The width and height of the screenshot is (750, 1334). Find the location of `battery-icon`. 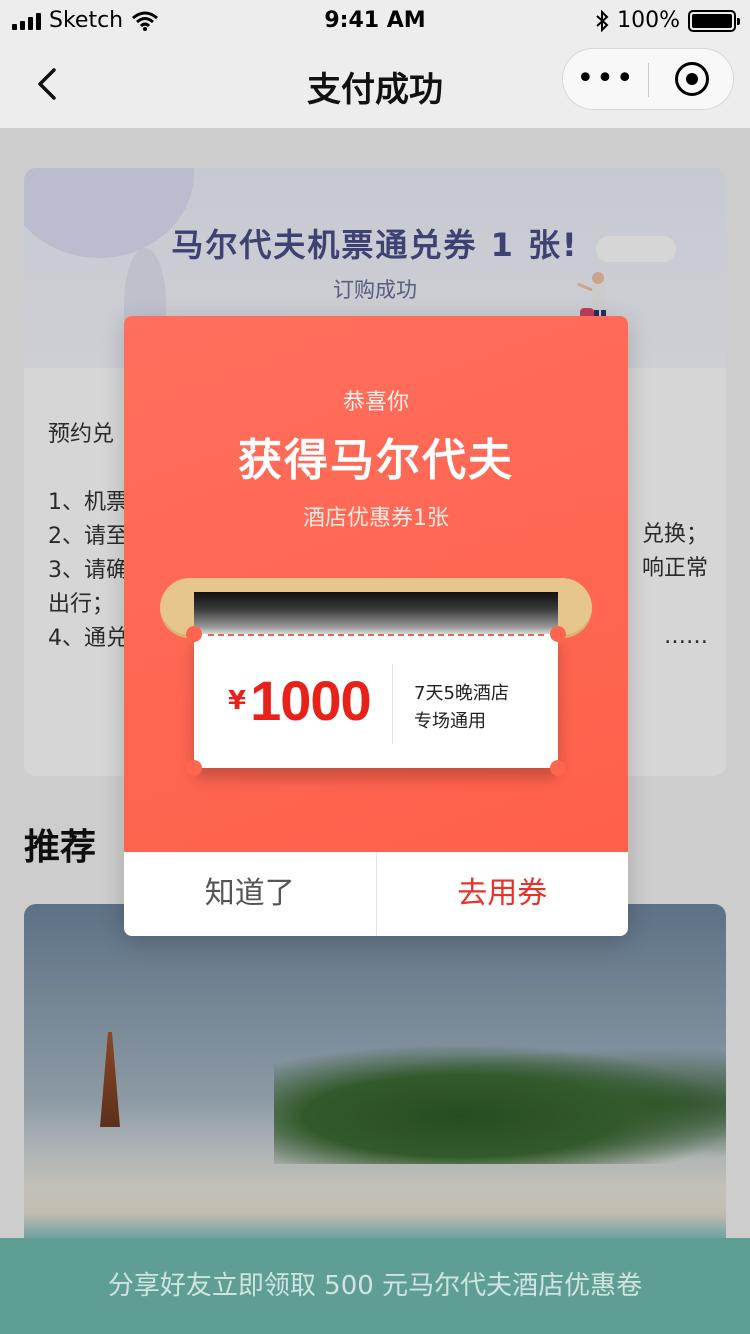

battery-icon is located at coordinates (714, 20).